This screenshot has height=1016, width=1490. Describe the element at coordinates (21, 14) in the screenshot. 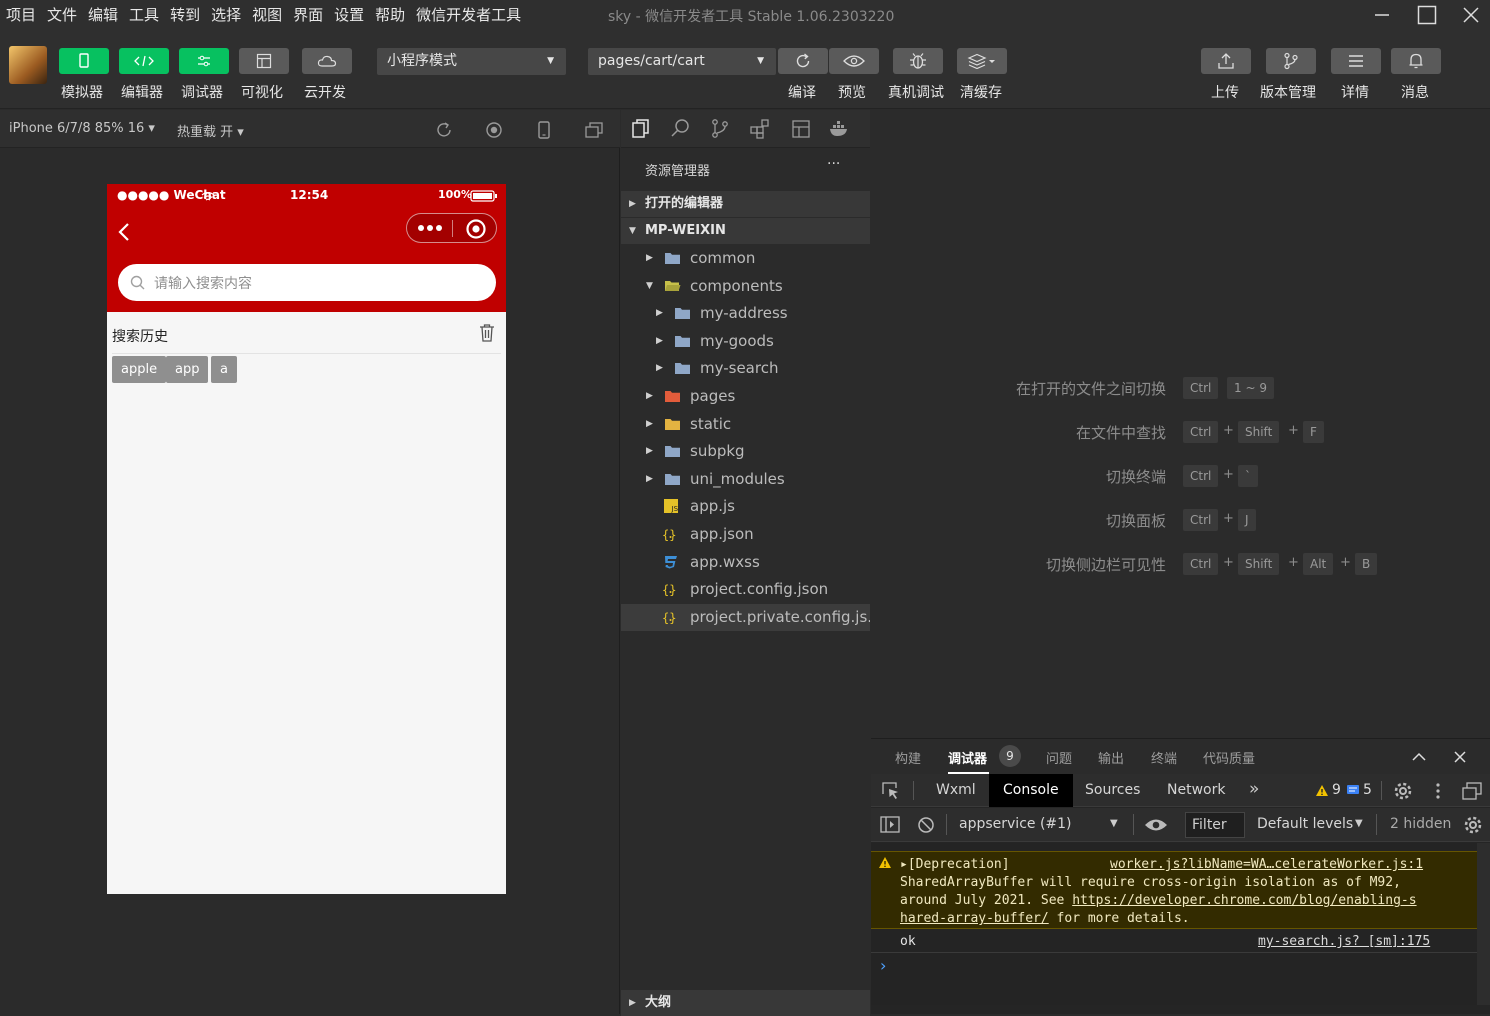

I see `menu-item: 项目` at that location.